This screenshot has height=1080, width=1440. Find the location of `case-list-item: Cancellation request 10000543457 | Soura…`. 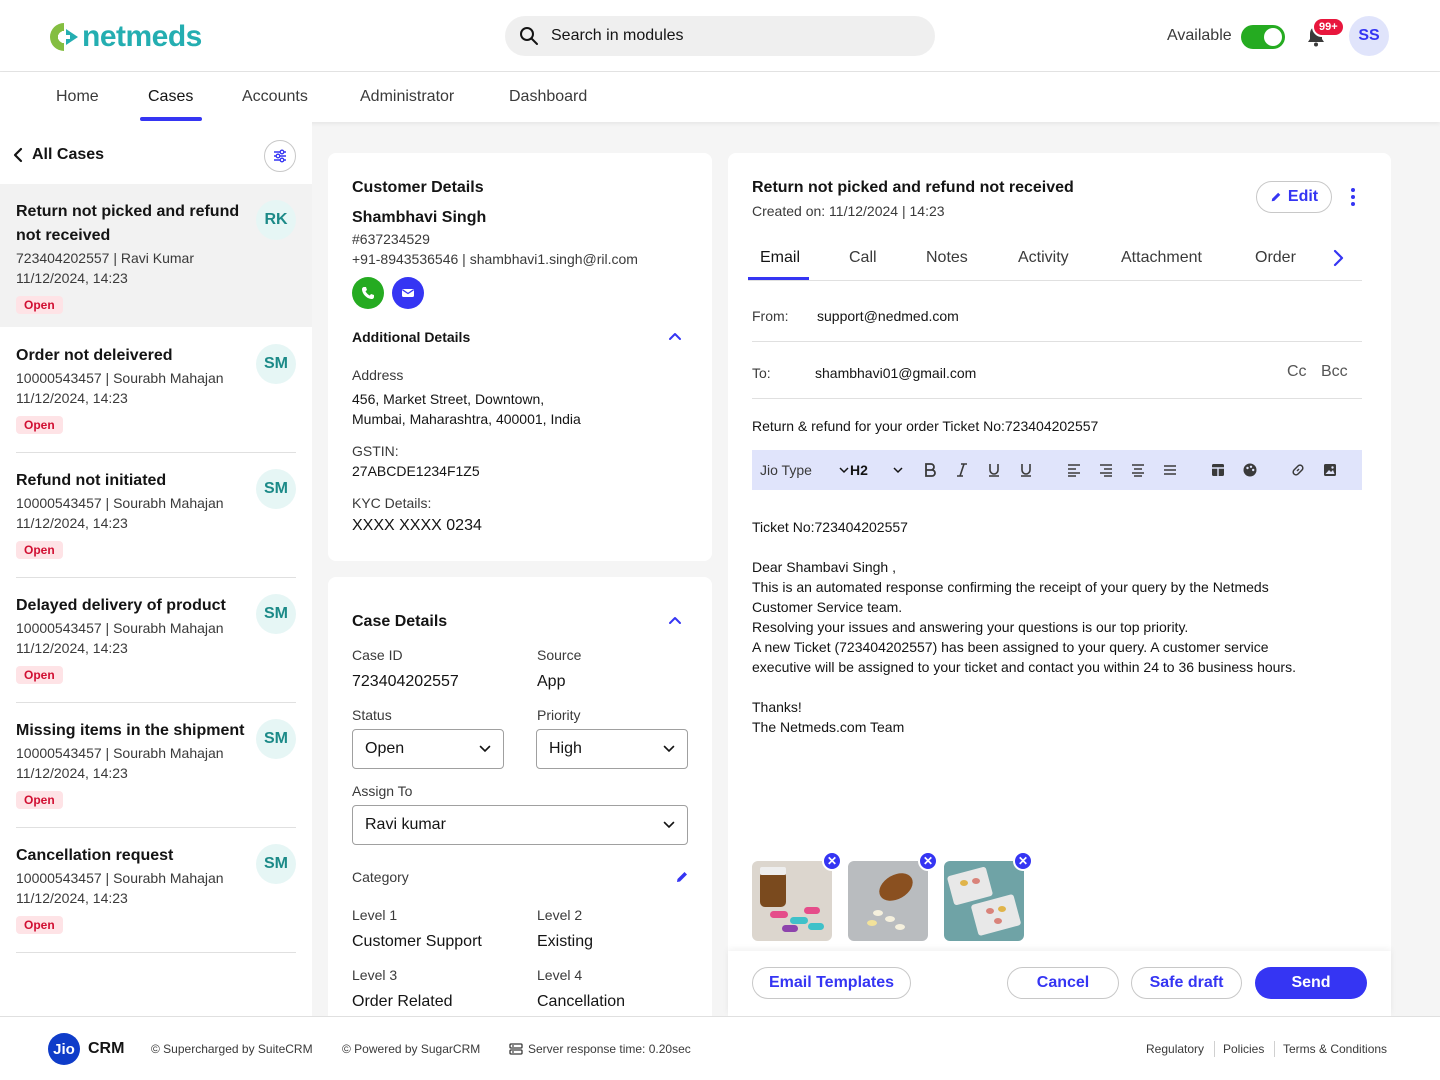

case-list-item: Cancellation request 10000543457 | Soura… is located at coordinates (156, 890).